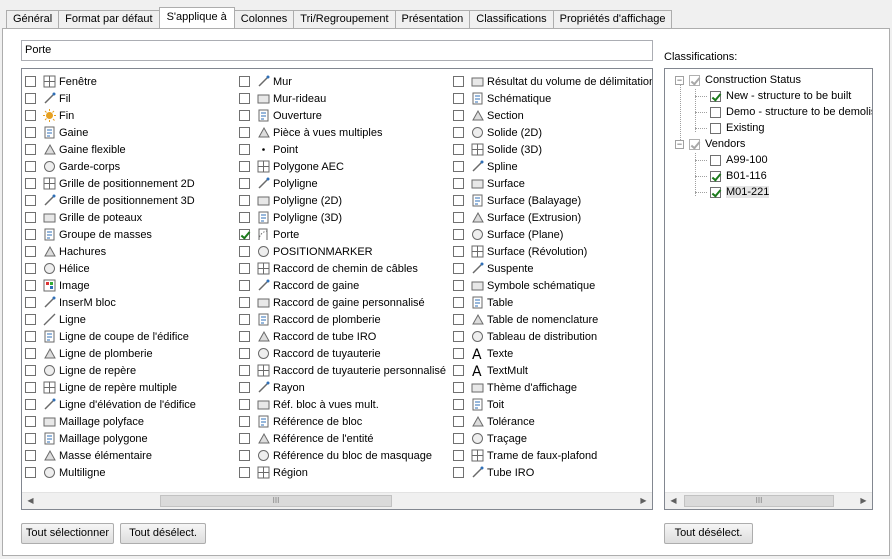 Image resolution: width=892 pixels, height=559 pixels. I want to click on tree-checkbox-partial, so click(694, 80).